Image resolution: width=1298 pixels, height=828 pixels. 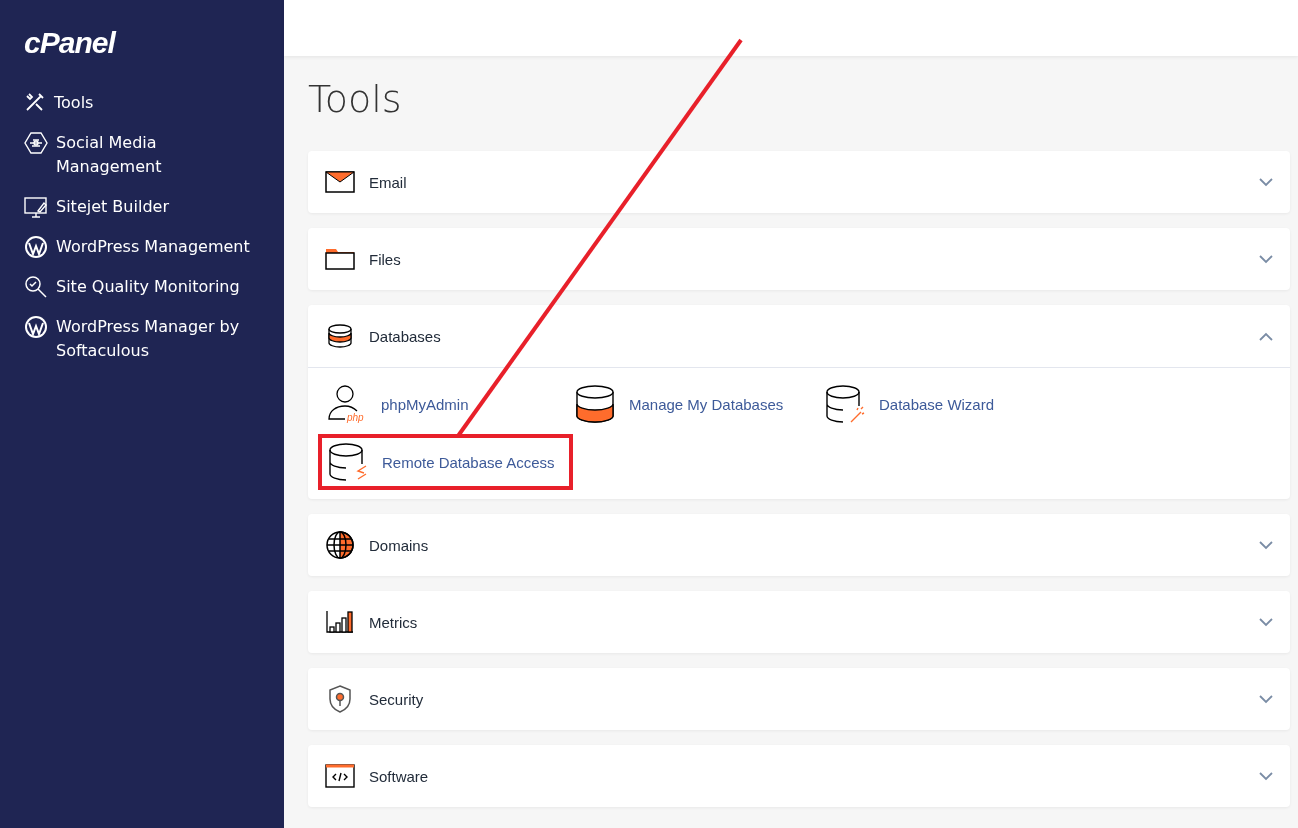 I want to click on section-header: Domains, so click(x=799, y=545).